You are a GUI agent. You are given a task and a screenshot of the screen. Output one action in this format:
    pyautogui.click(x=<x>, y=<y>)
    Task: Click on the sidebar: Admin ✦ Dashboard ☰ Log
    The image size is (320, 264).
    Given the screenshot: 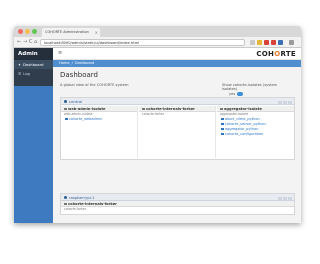 What is the action you would take?
    pyautogui.click(x=33, y=135)
    